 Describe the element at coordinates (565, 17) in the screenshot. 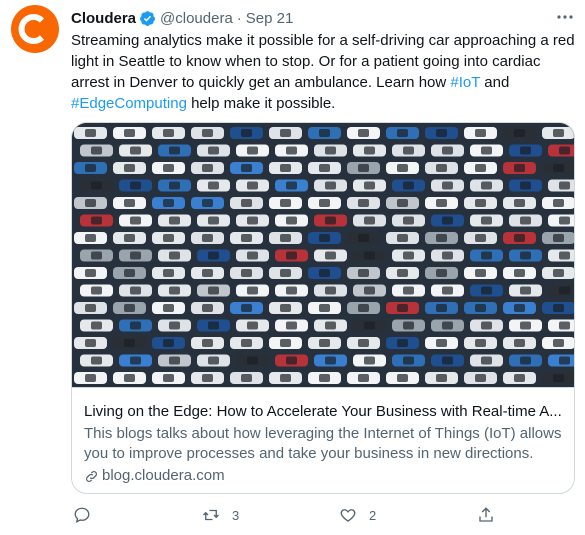

I see `more-icon` at that location.